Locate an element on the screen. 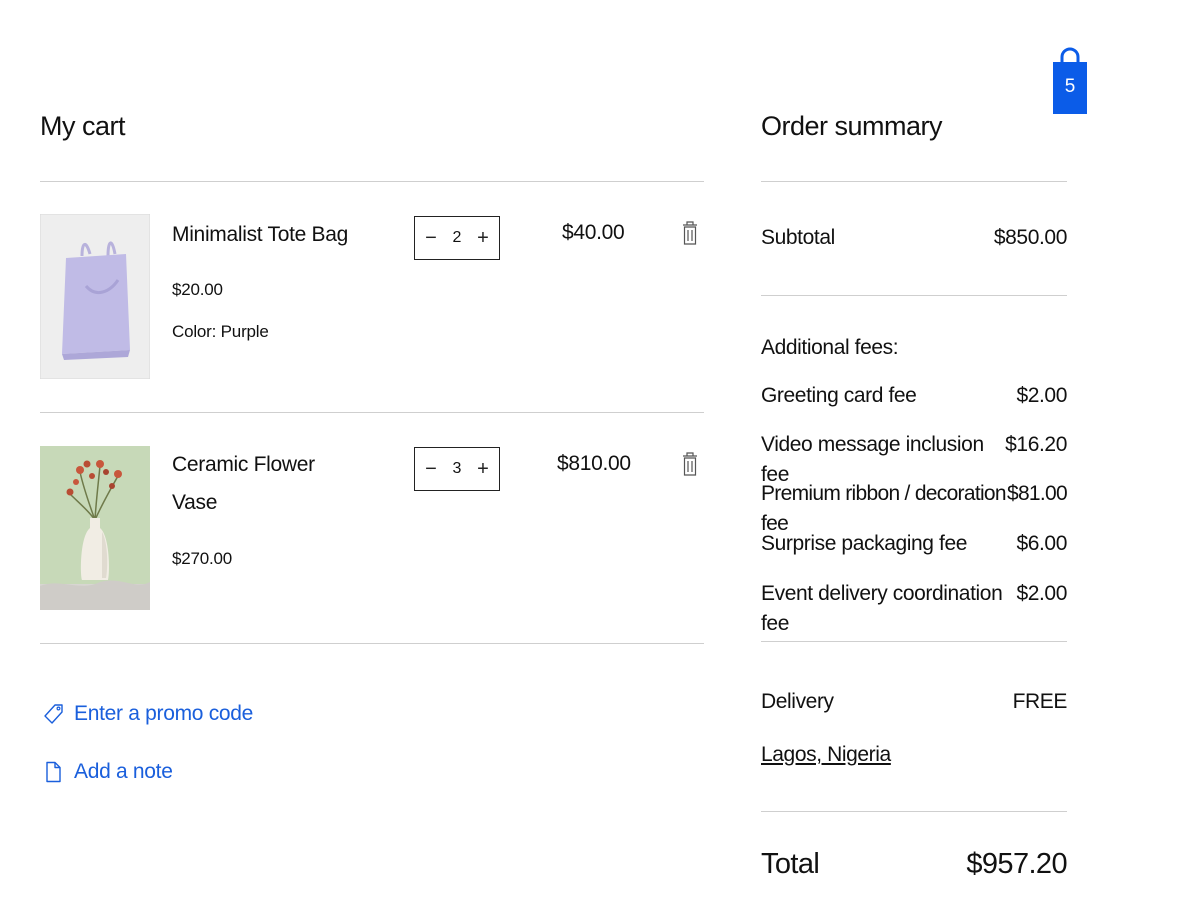  add-note-link: Add a note is located at coordinates (108, 772).